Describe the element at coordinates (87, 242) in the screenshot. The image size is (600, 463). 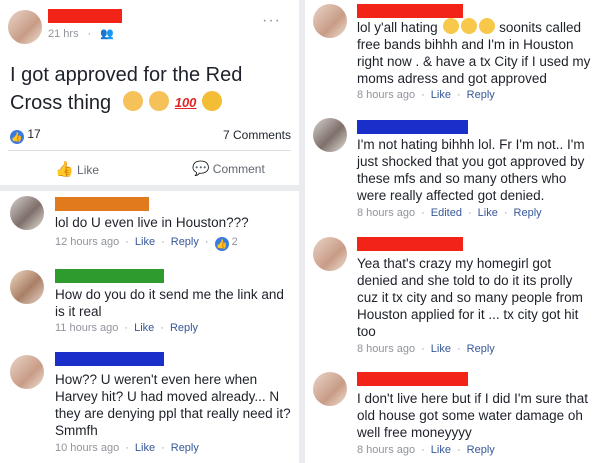
I see `comment-time: 12 hours ago` at that location.